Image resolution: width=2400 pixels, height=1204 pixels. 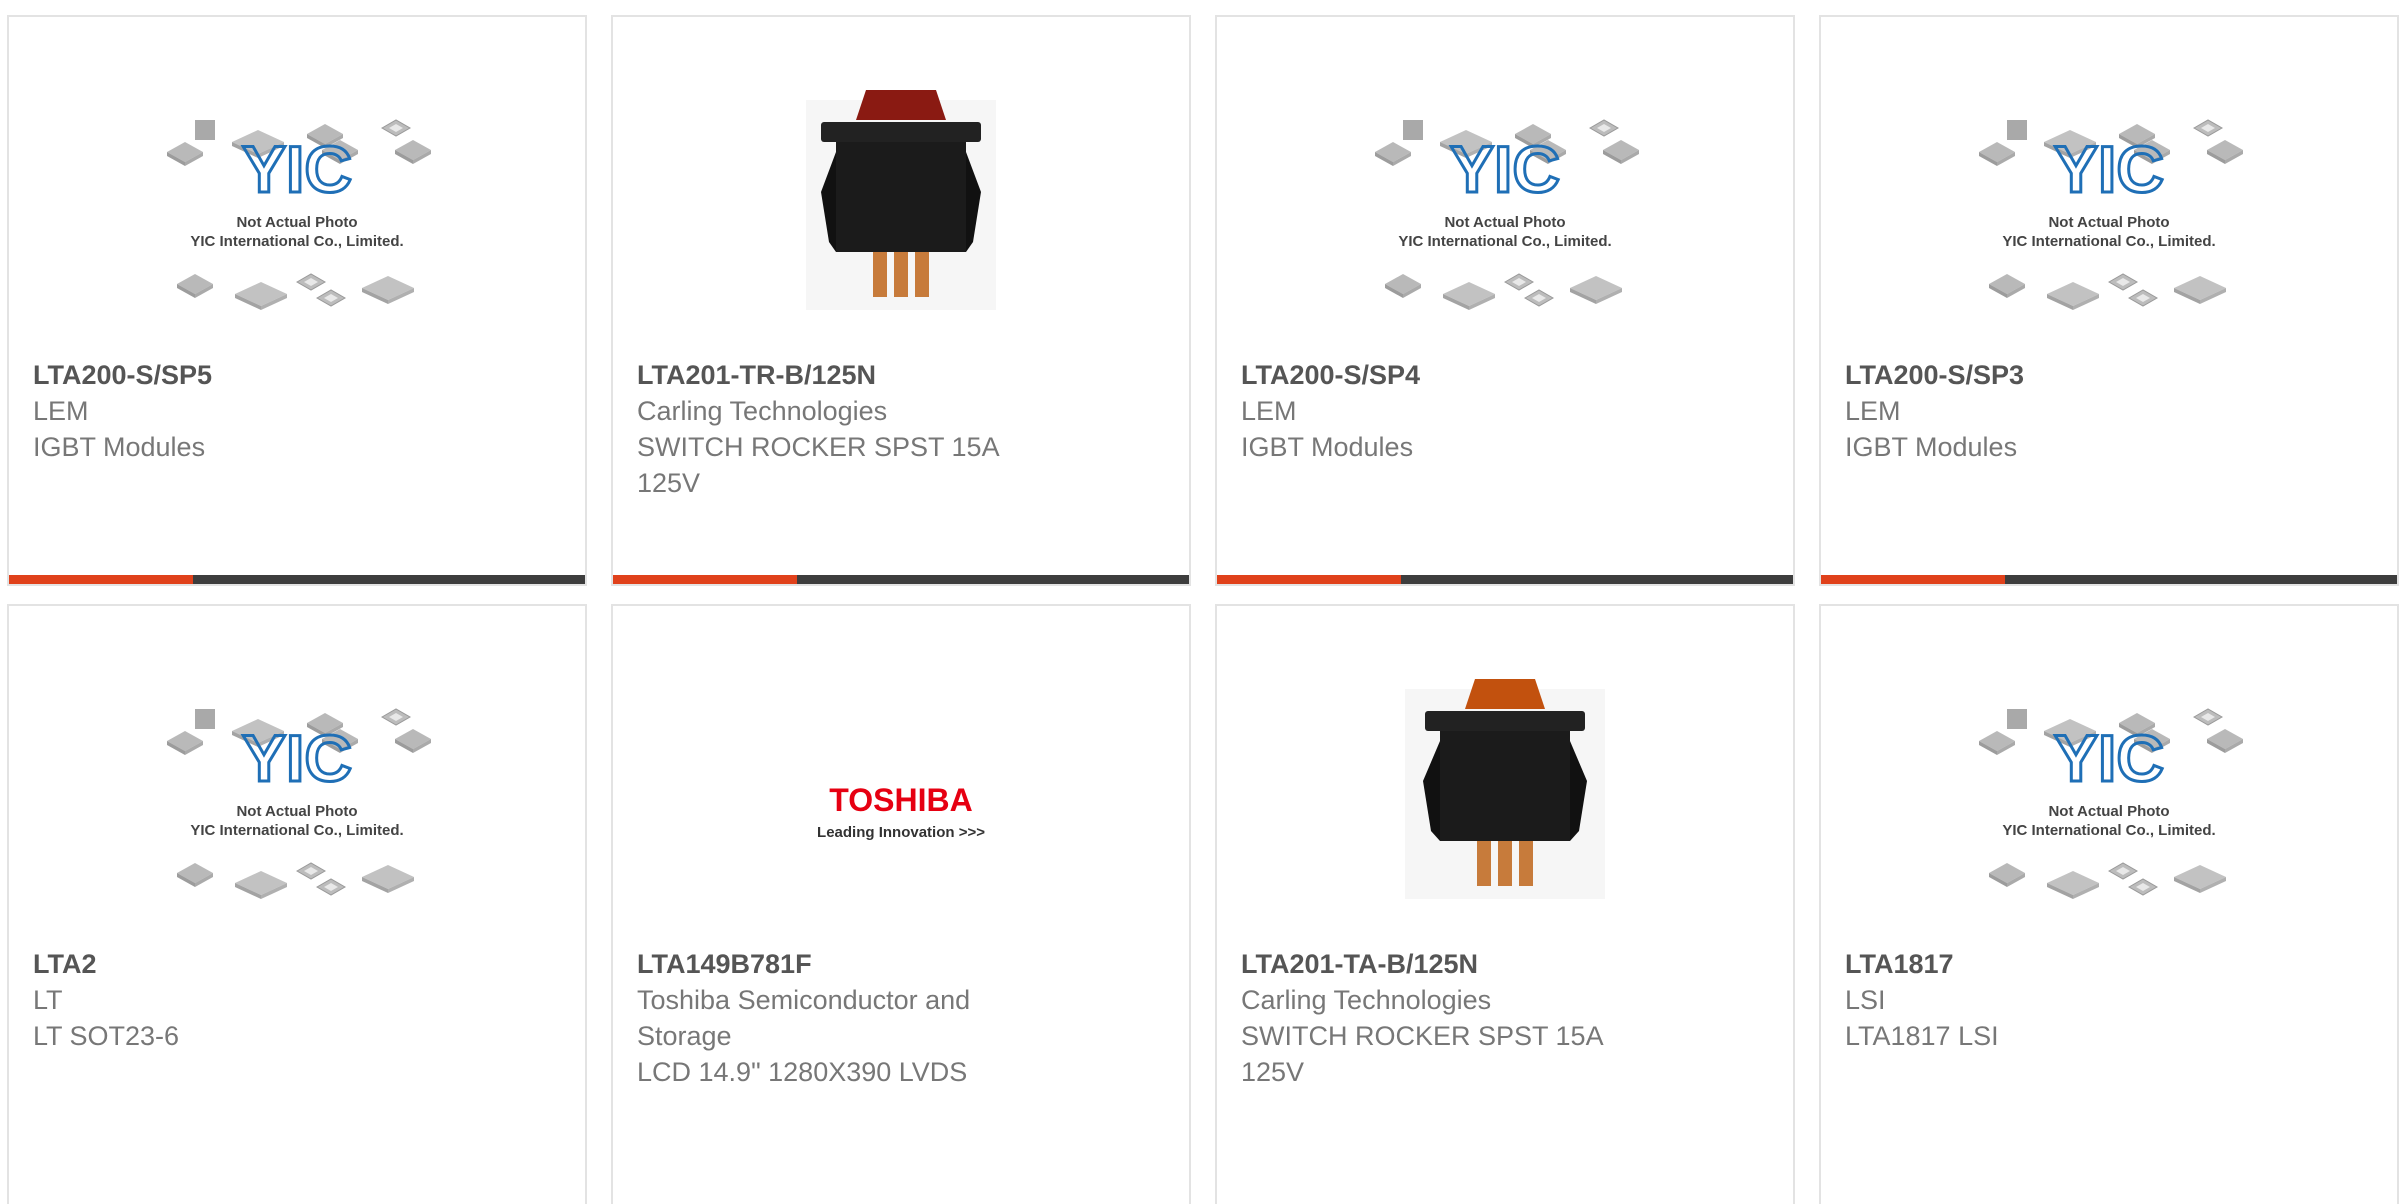 What do you see at coordinates (1441, 964) in the screenshot?
I see `part-number: LTA201-TA-B/125N` at bounding box center [1441, 964].